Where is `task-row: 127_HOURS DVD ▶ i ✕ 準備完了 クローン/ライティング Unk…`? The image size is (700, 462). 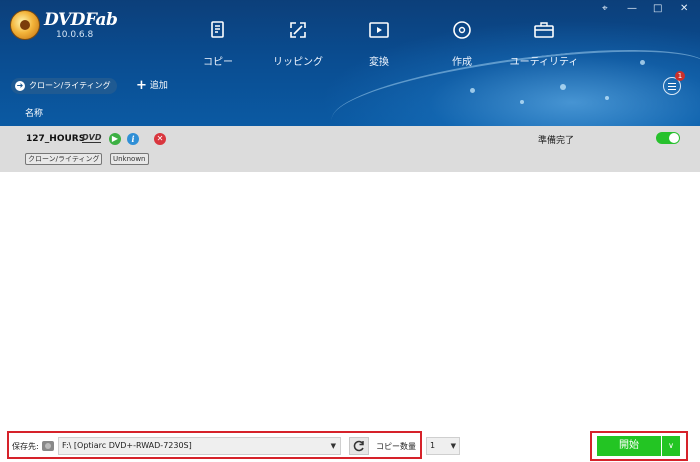 task-row: 127_HOURS DVD ▶ i ✕ 準備完了 クローン/ライティング Unk… is located at coordinates (350, 149).